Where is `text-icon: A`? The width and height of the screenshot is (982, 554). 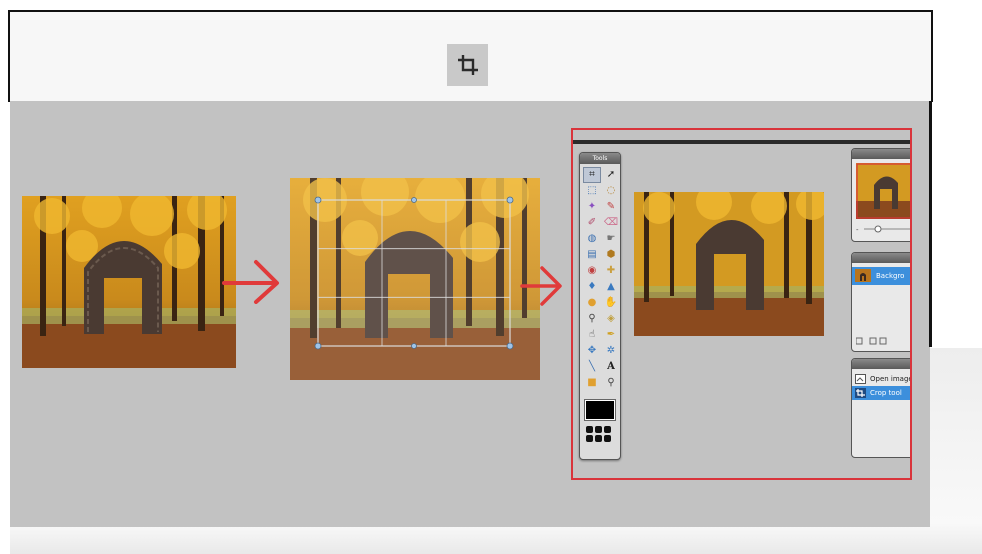 text-icon: A is located at coordinates (611, 367).